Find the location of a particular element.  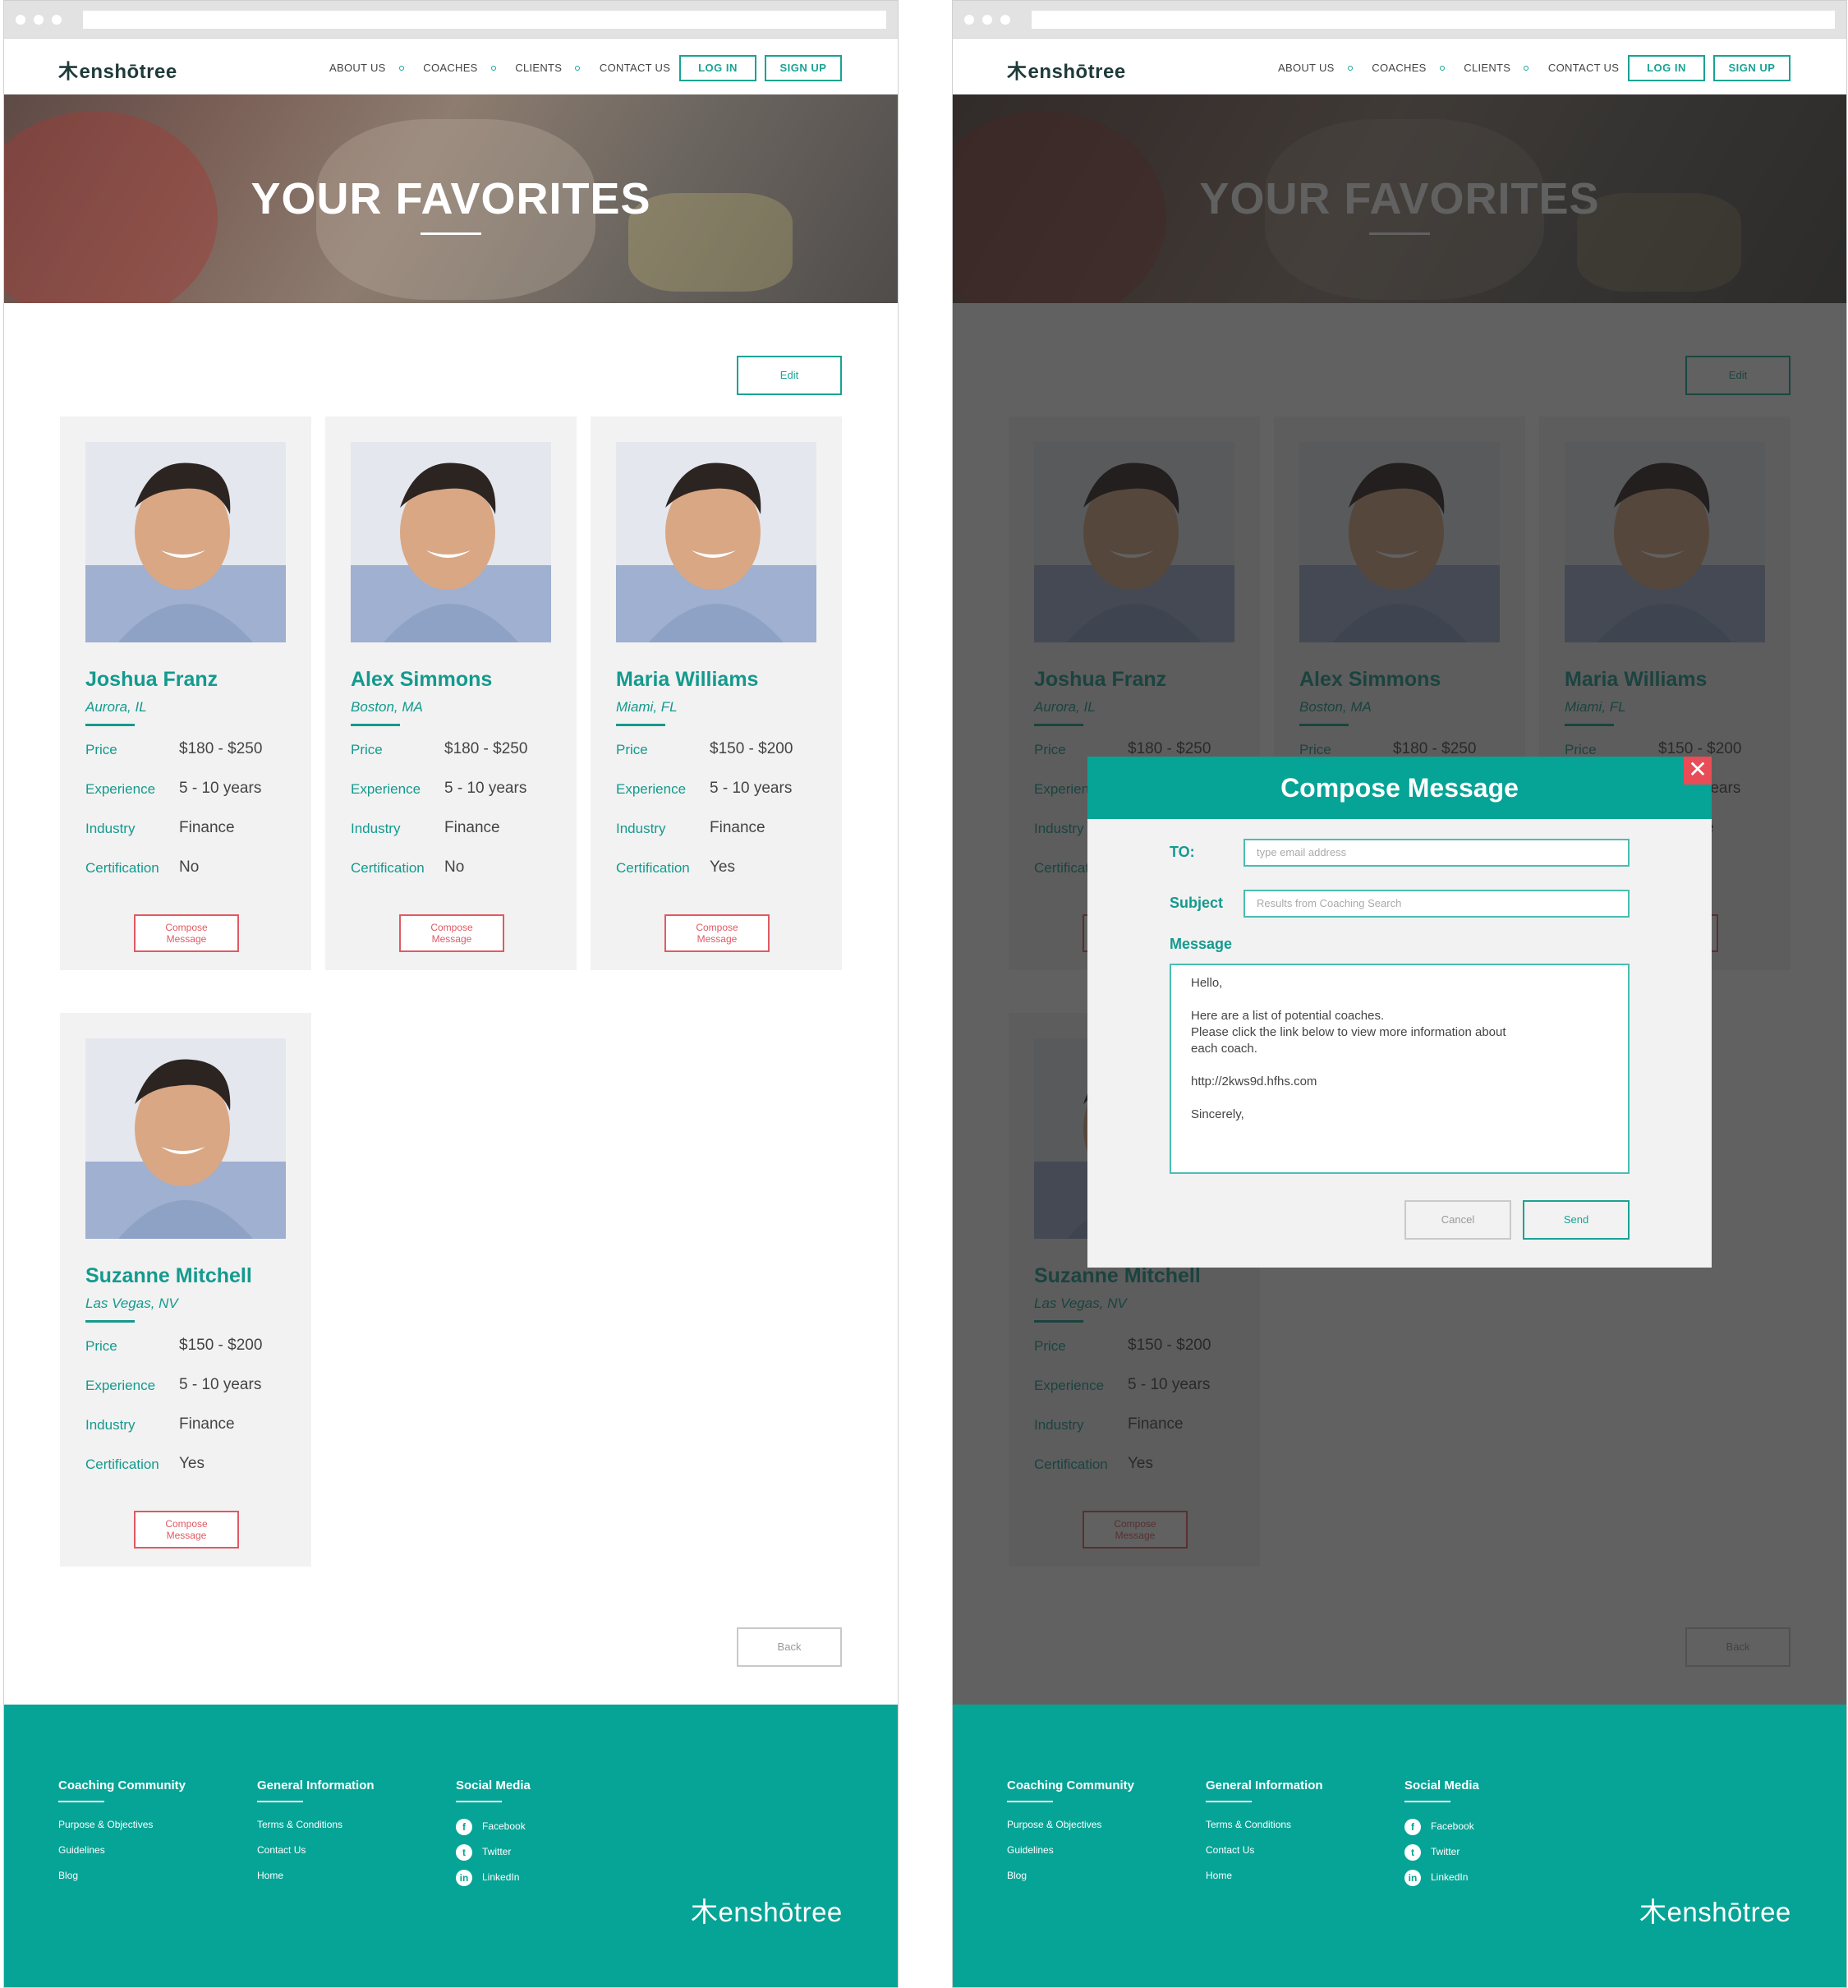

industry-value: Finance is located at coordinates (472, 827).